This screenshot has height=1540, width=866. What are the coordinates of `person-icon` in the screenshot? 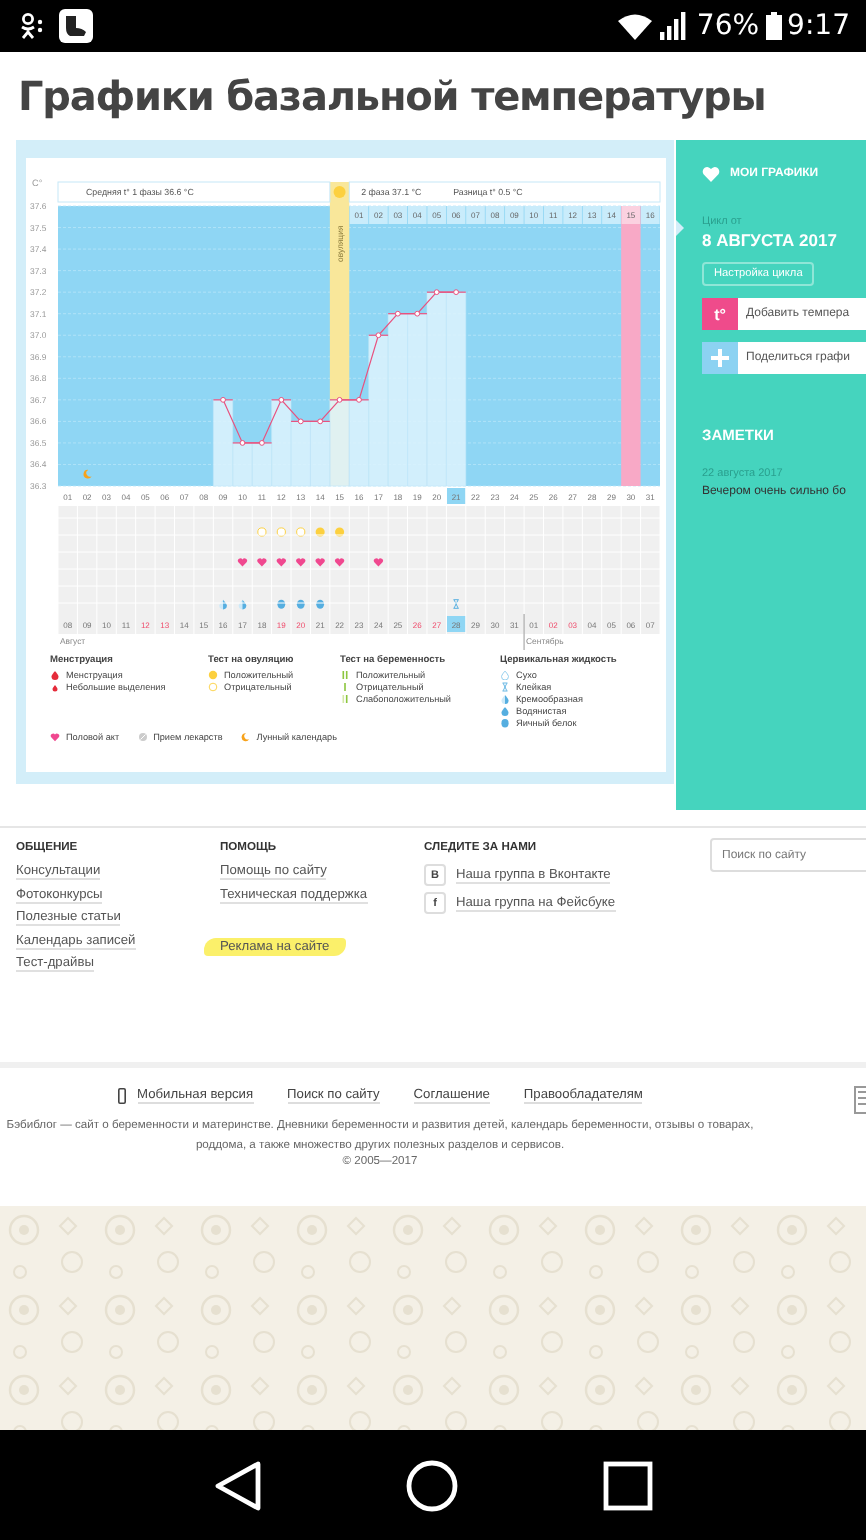 It's located at (33, 26).